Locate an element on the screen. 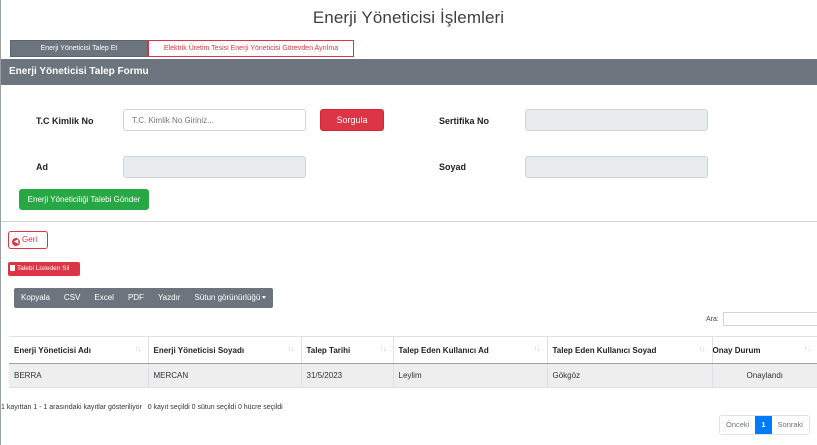  pagination: Önceki 1 Sonraki is located at coordinates (764, 425).